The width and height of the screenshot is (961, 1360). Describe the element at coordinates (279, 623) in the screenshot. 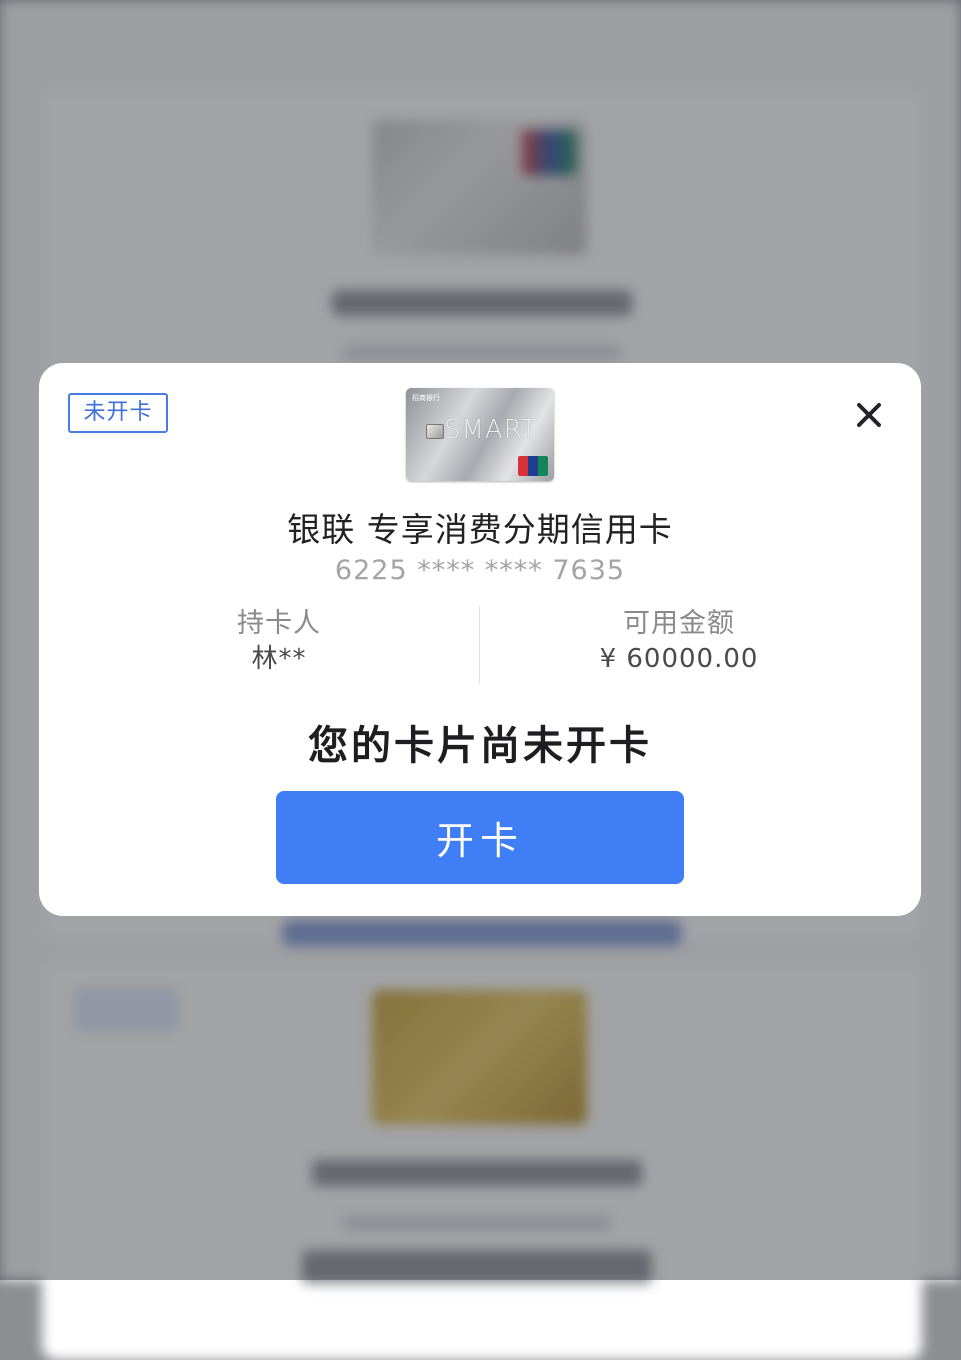

I see `cardholder-label: 持卡人` at that location.